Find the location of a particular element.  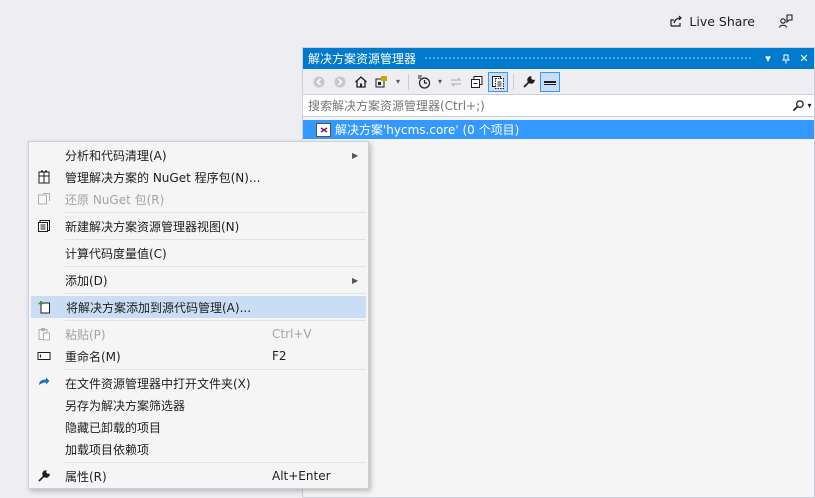

properties-wrench-icon is located at coordinates (529, 82).